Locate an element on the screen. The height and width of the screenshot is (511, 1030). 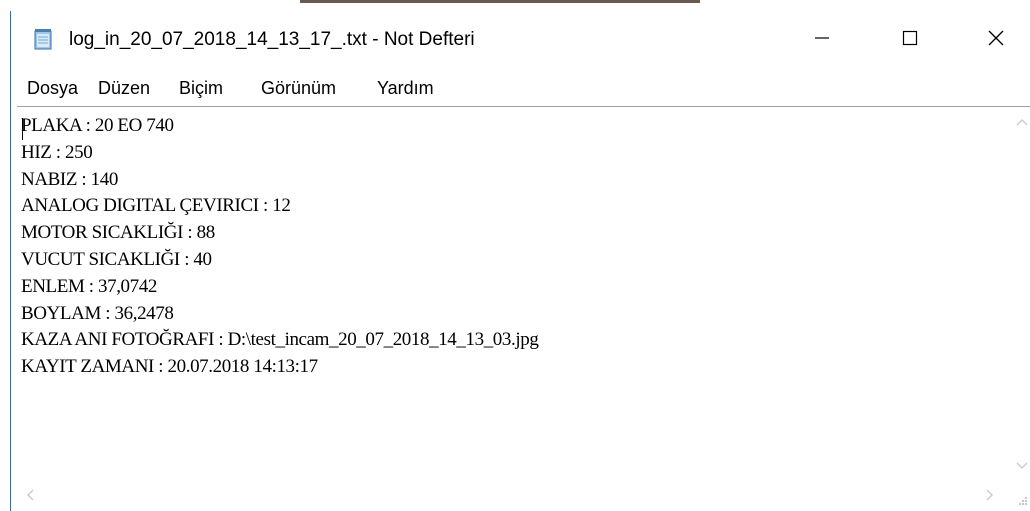
minimize-icon is located at coordinates (822, 40).